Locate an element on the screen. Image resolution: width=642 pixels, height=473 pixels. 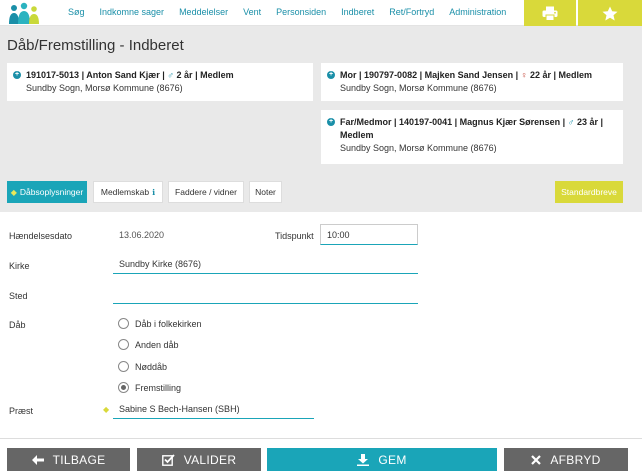
female-icon: ♀ is located at coordinates (524, 75).